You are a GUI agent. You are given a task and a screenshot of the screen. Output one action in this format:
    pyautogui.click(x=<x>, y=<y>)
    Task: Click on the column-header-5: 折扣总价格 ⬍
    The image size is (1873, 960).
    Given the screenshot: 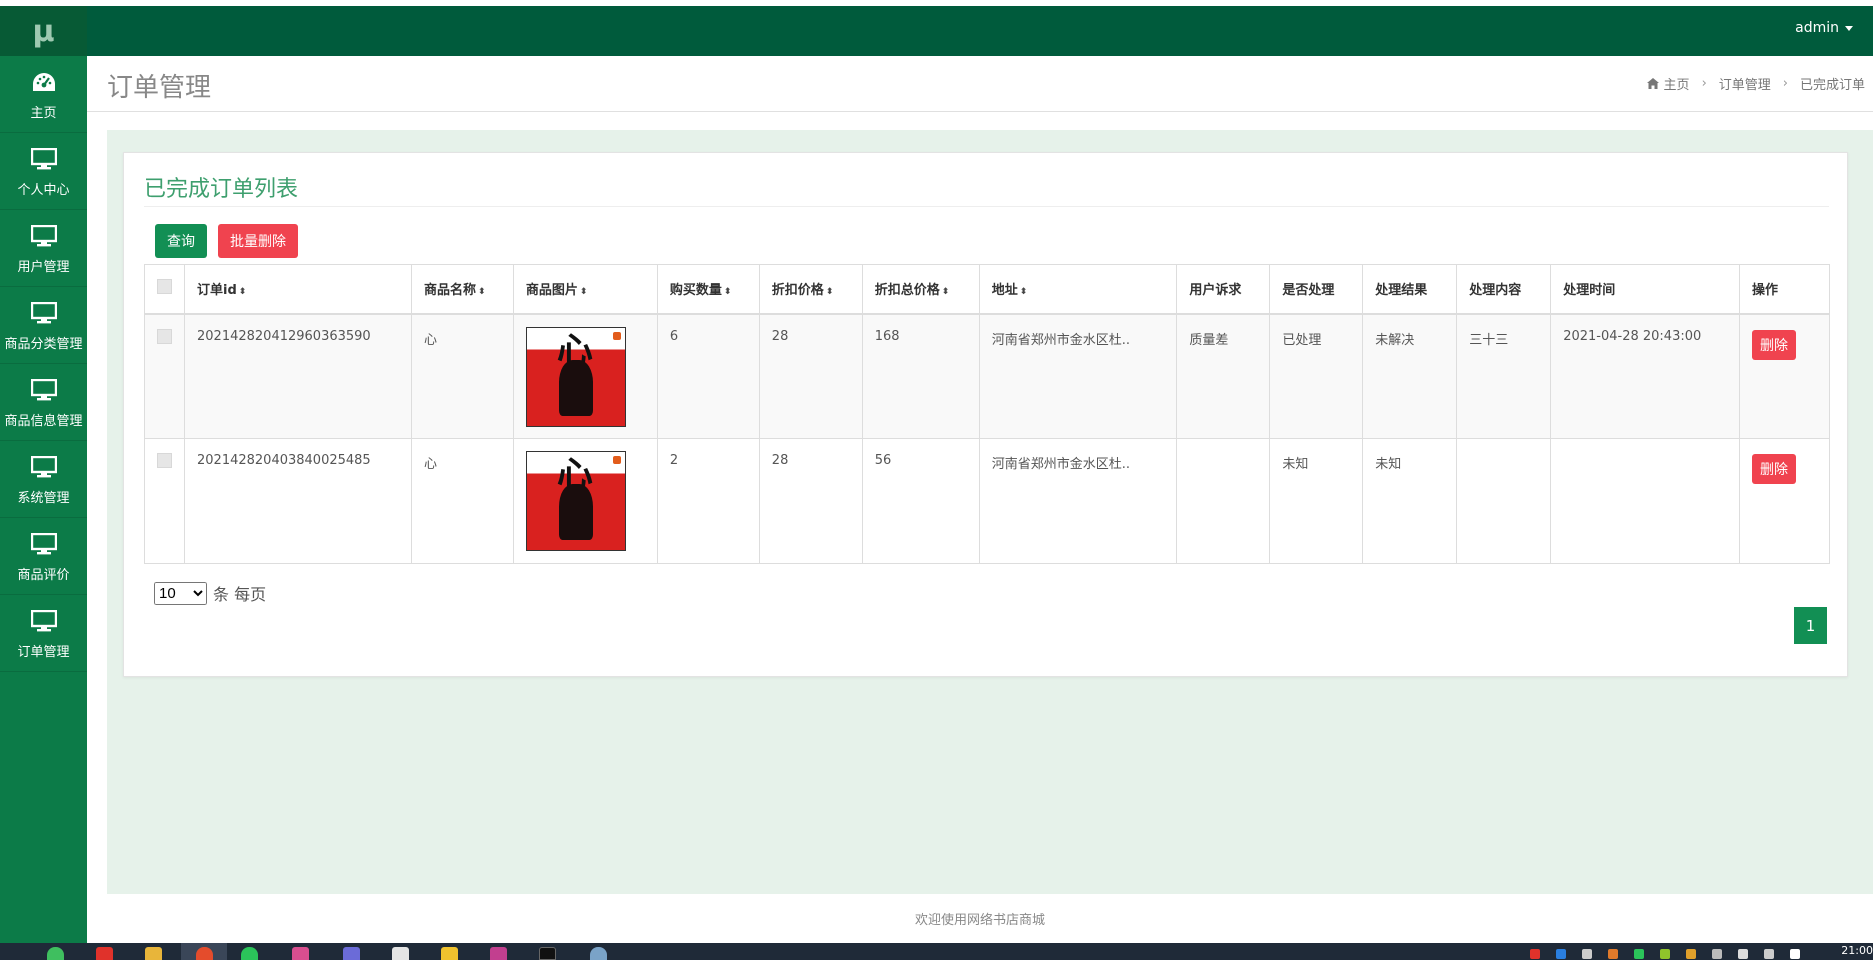 What is the action you would take?
    pyautogui.click(x=920, y=289)
    